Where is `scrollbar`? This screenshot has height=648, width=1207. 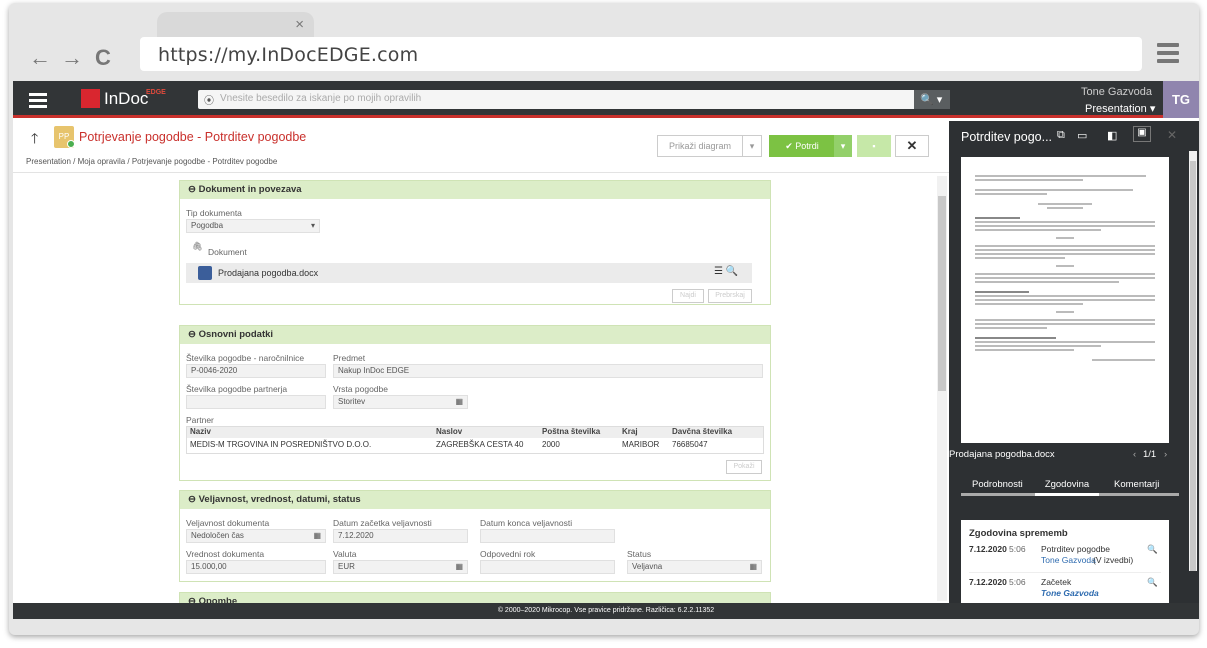
scrollbar is located at coordinates (942, 388).